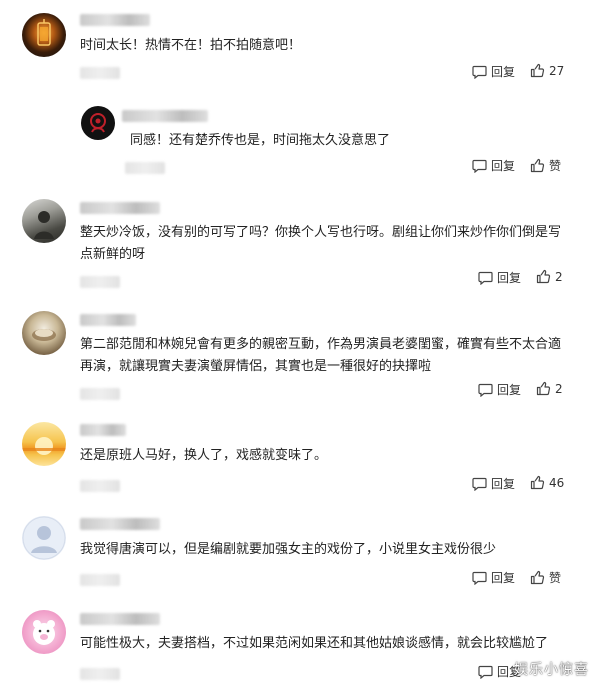 The image size is (599, 685). Describe the element at coordinates (191, 45) in the screenshot. I see `comment-text: 时间太长！热情不在！拍不拍随意吧！` at that location.